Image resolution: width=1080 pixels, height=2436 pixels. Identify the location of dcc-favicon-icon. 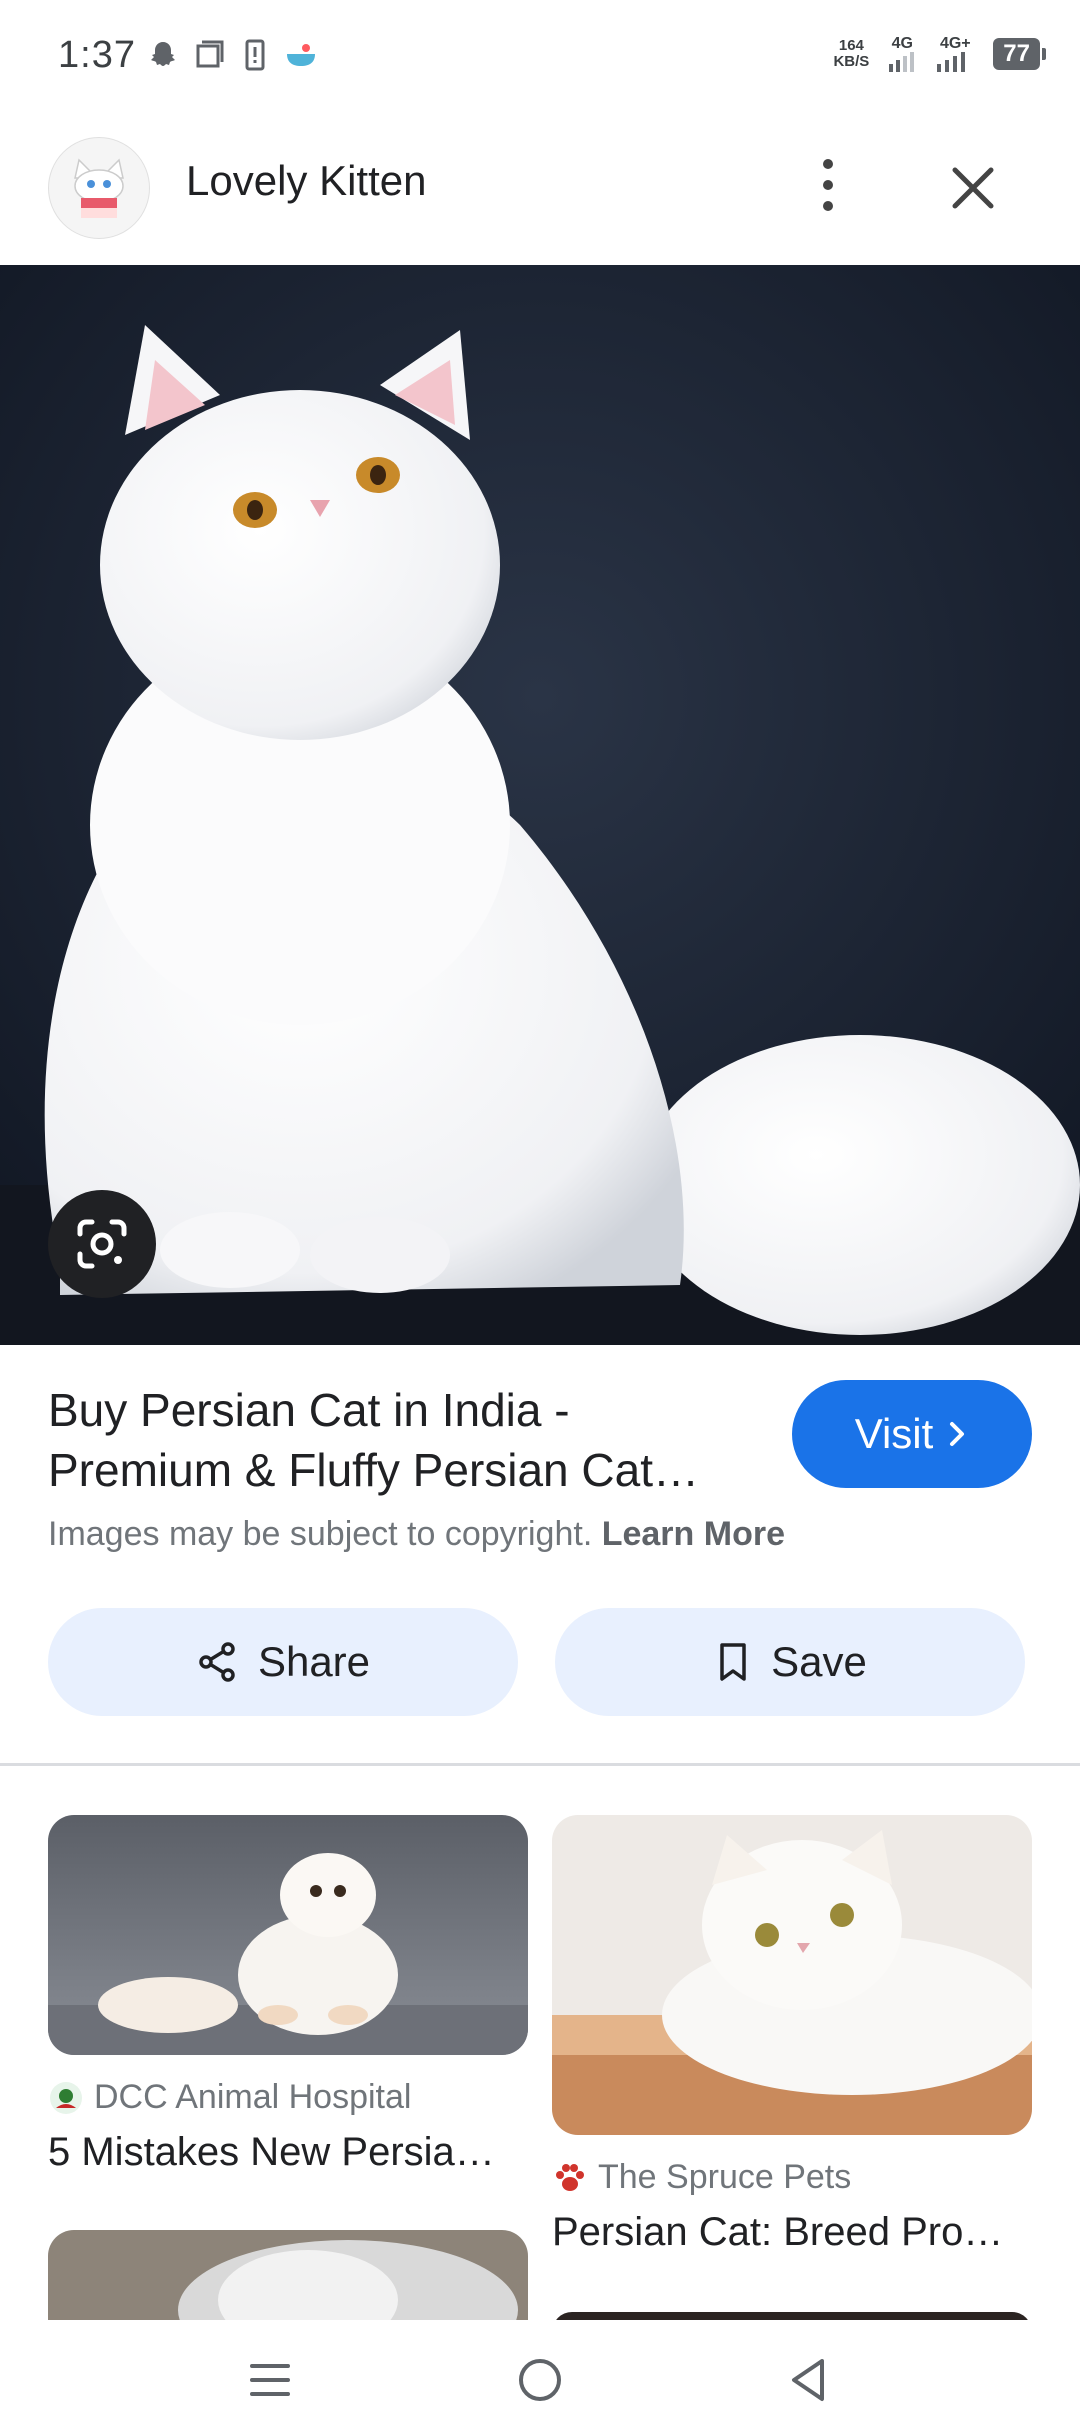
(66, 2097).